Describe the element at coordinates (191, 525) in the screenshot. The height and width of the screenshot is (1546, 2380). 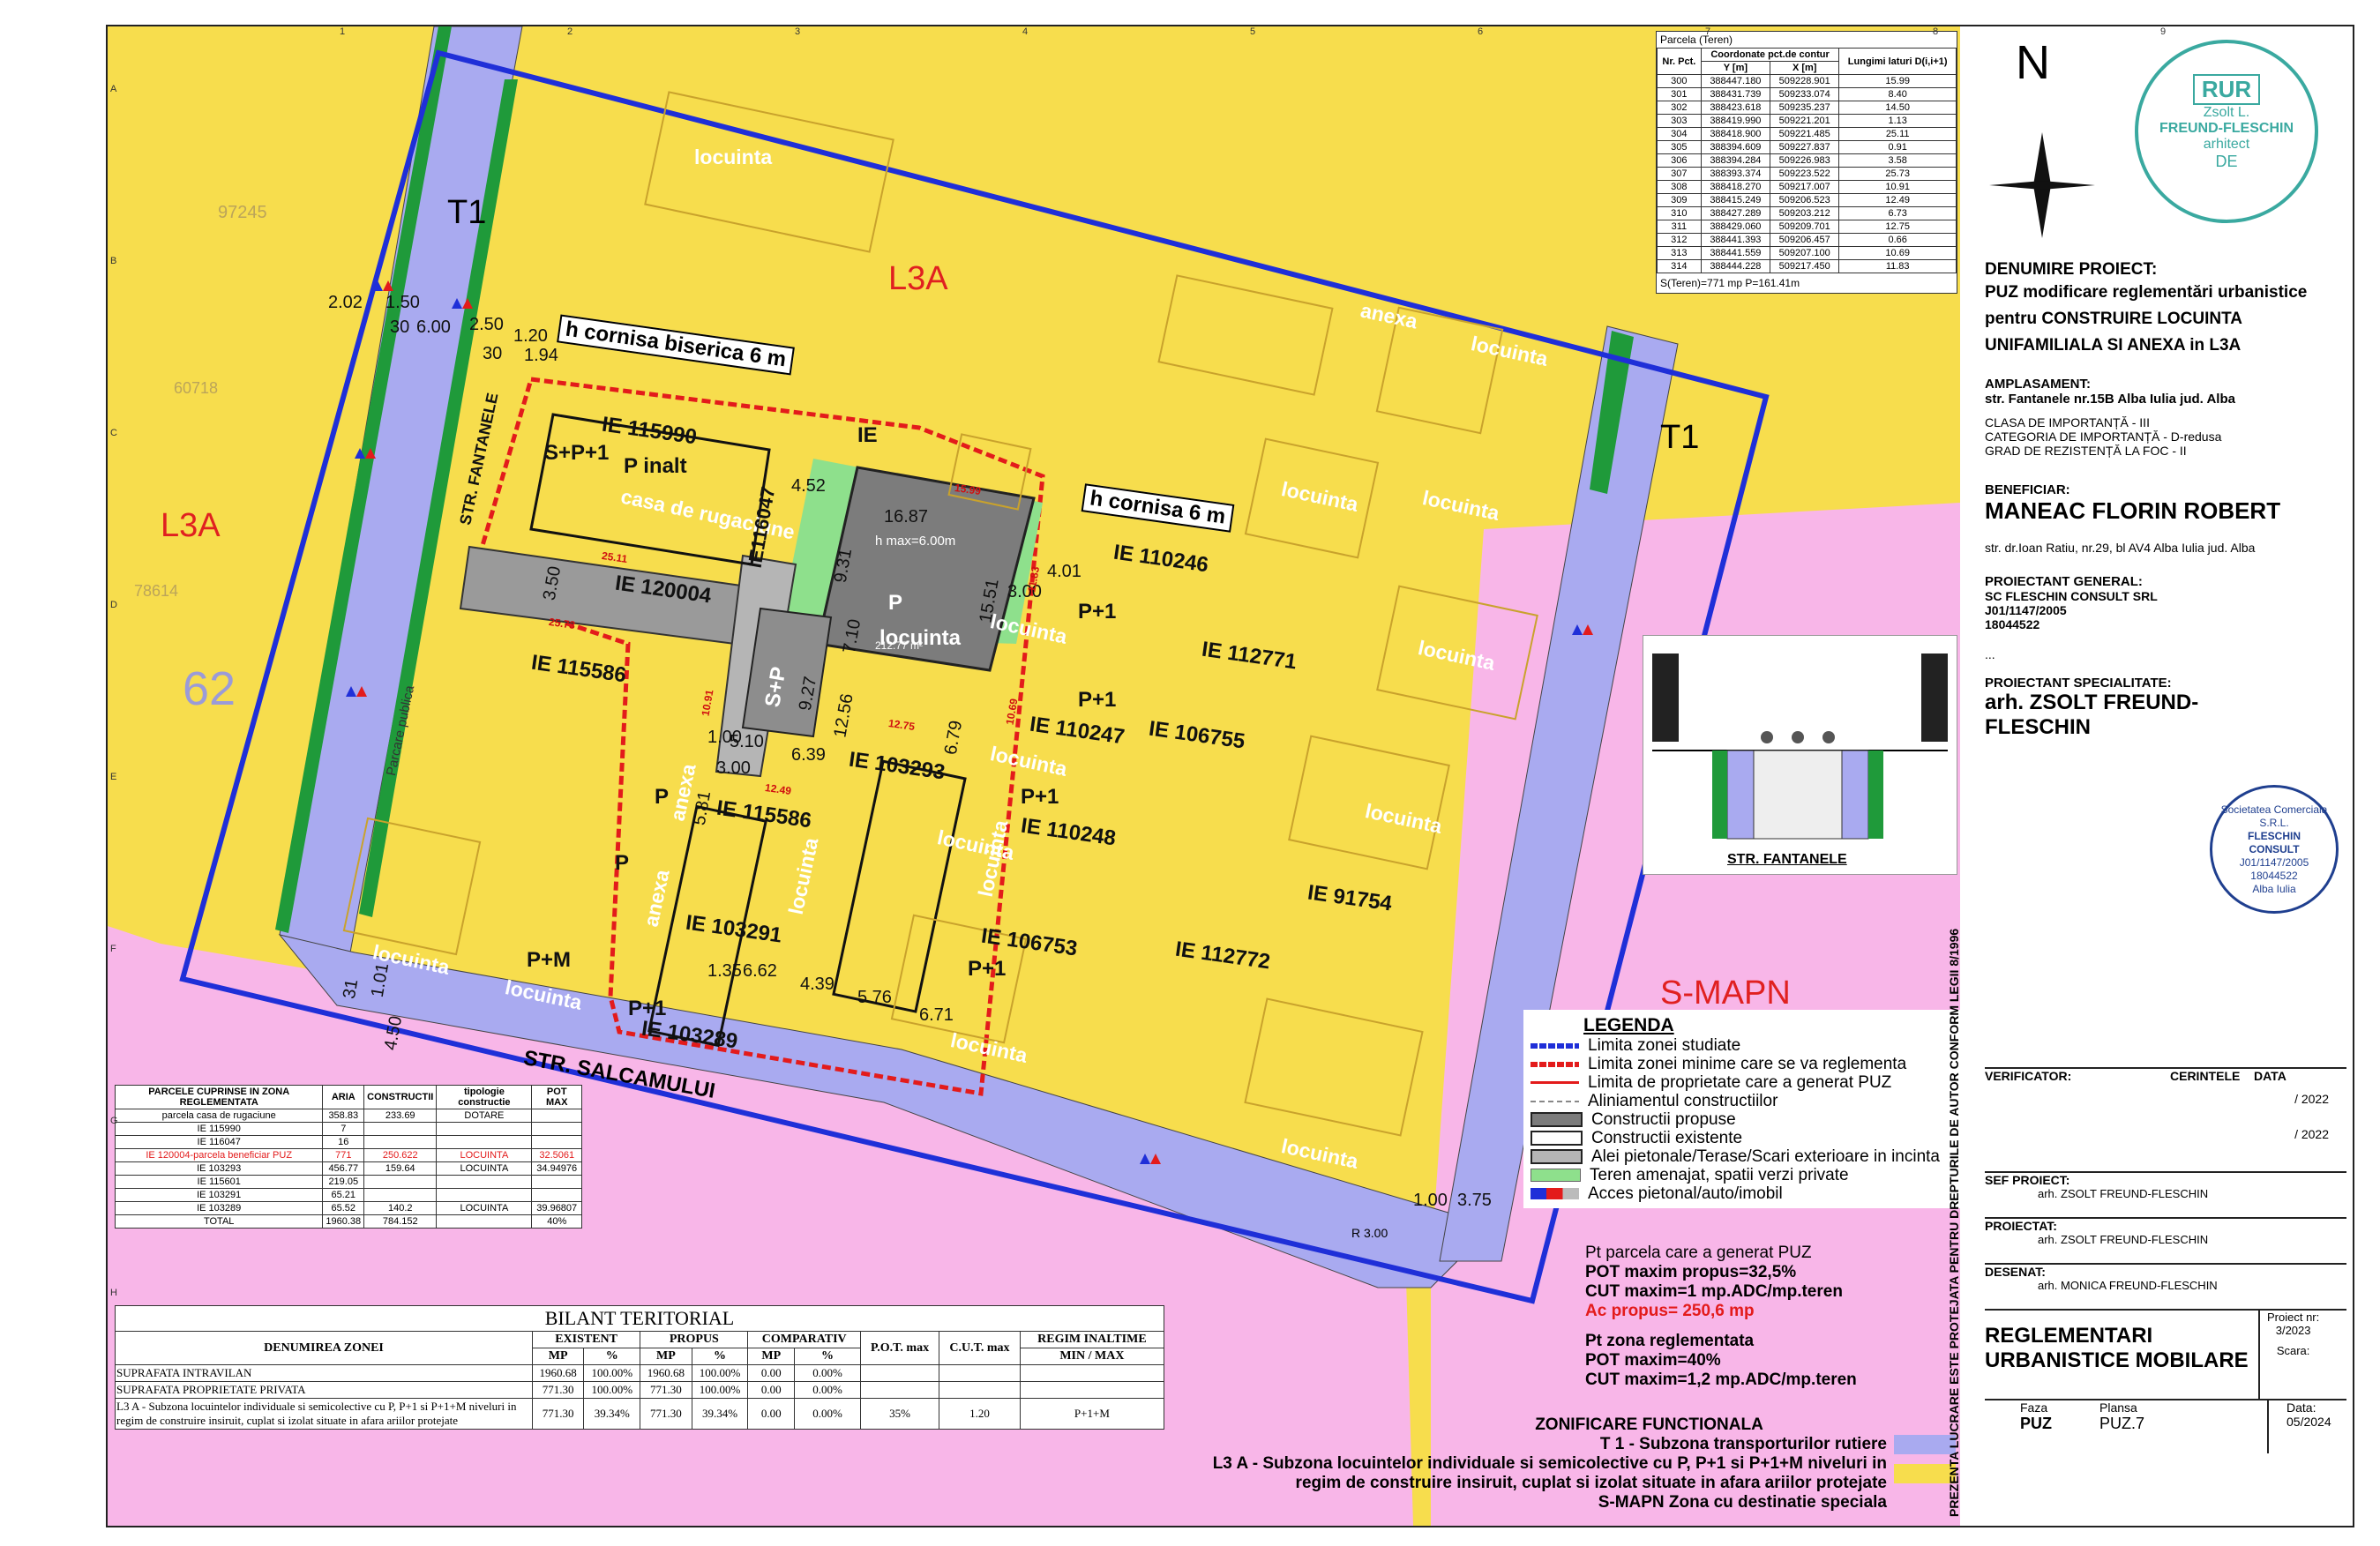
I see `zone-label-l3a-left: L3A` at that location.